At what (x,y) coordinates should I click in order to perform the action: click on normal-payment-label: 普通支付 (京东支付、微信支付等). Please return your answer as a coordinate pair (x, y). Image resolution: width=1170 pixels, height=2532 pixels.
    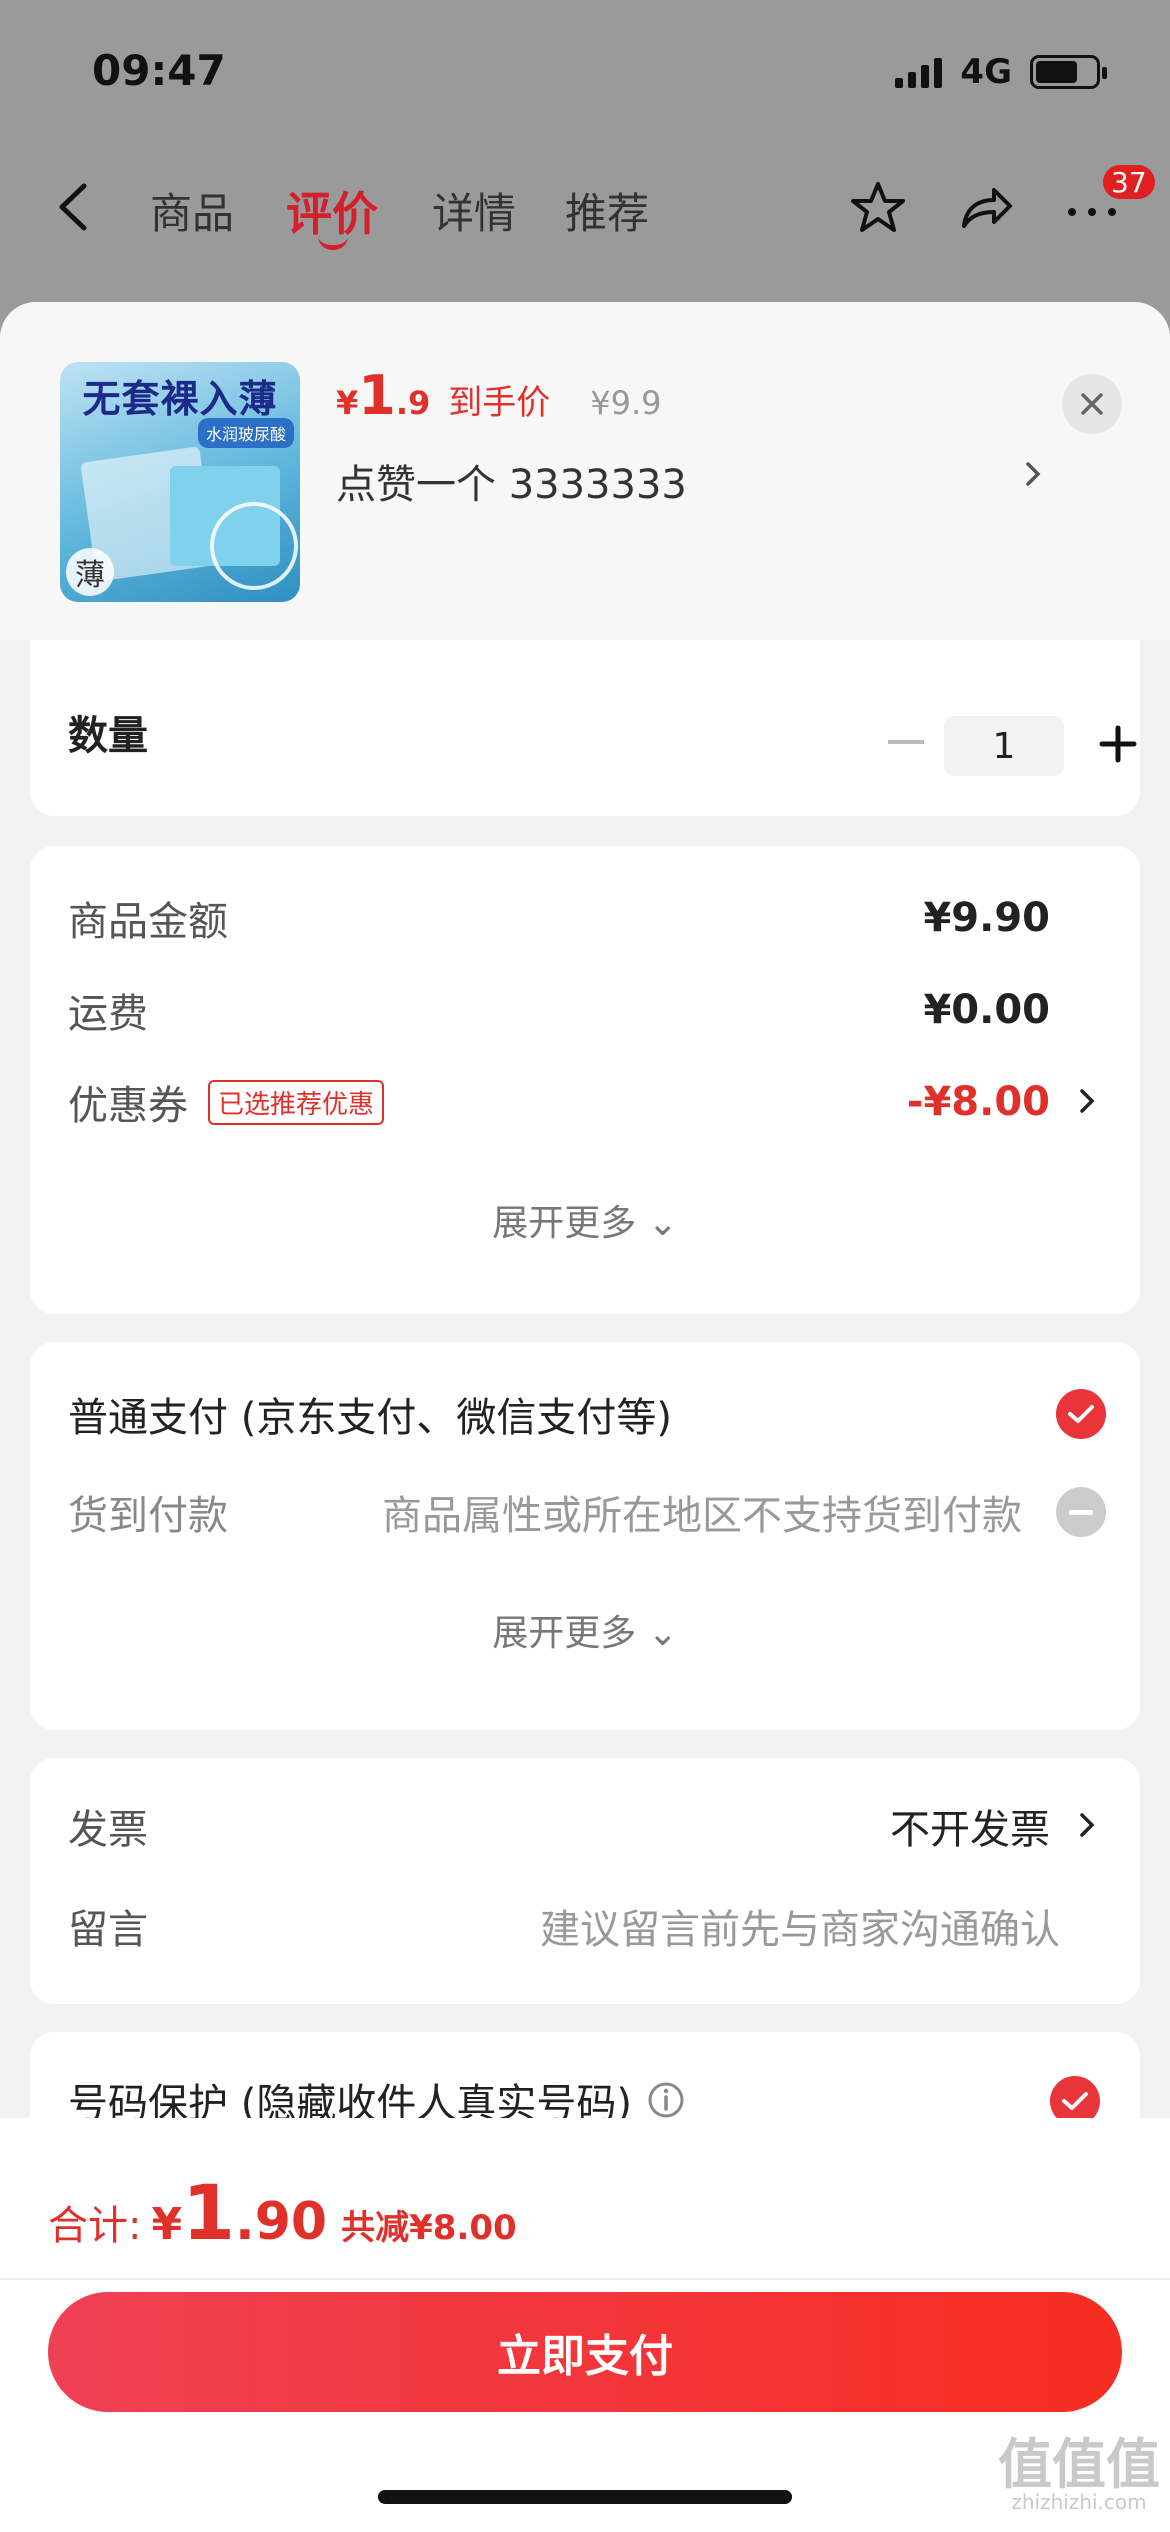
    Looking at the image, I should click on (370, 1418).